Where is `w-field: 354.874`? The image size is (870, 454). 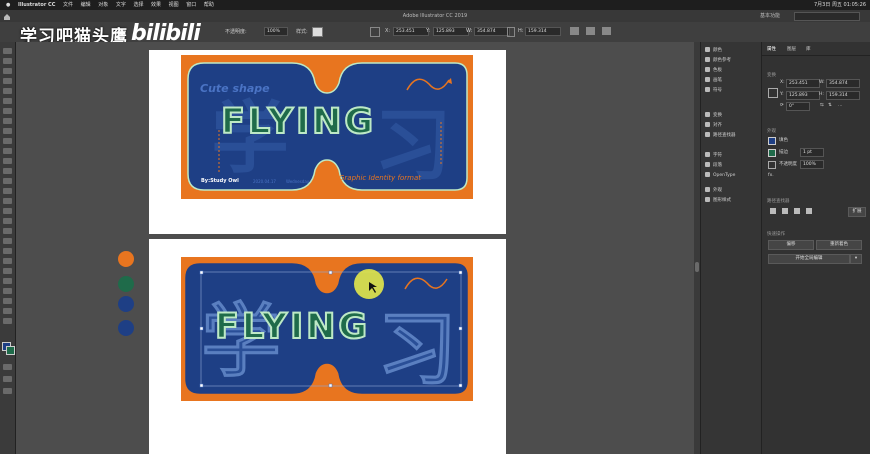
w-field: 354.874 is located at coordinates (492, 31).